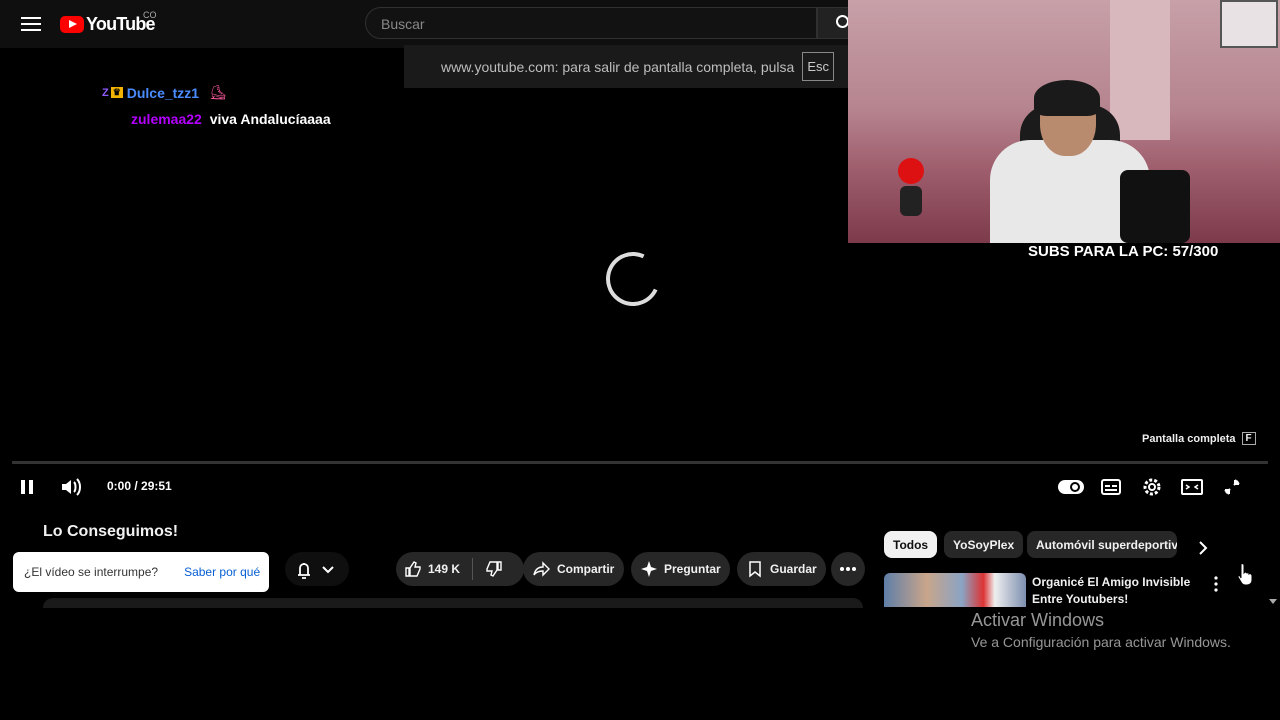 This screenshot has width=1280, height=720. I want to click on fullscreen-tooltip: Pantalla completa F, so click(1199, 438).